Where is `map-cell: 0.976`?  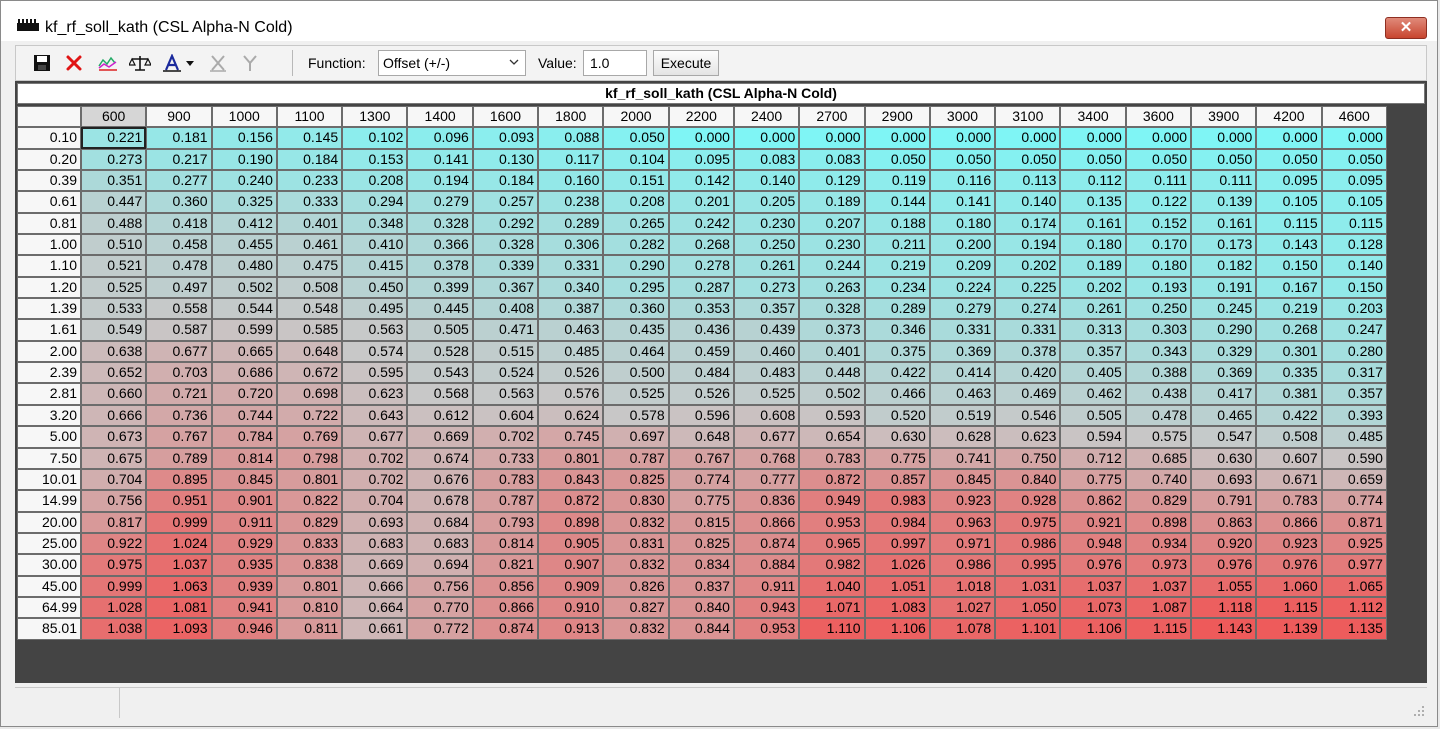
map-cell: 0.976 is located at coordinates (1093, 565).